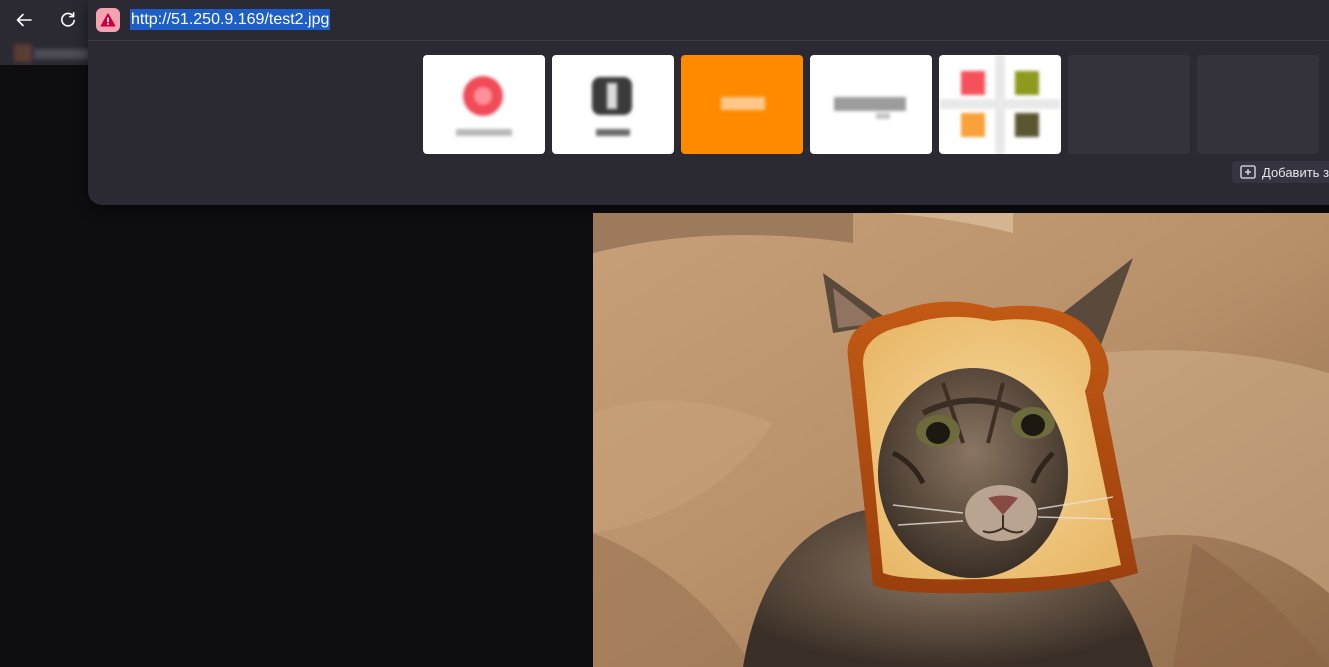 This screenshot has width=1329, height=667. Describe the element at coordinates (23, 53) in the screenshot. I see `bookmark-favicon-icon` at that location.